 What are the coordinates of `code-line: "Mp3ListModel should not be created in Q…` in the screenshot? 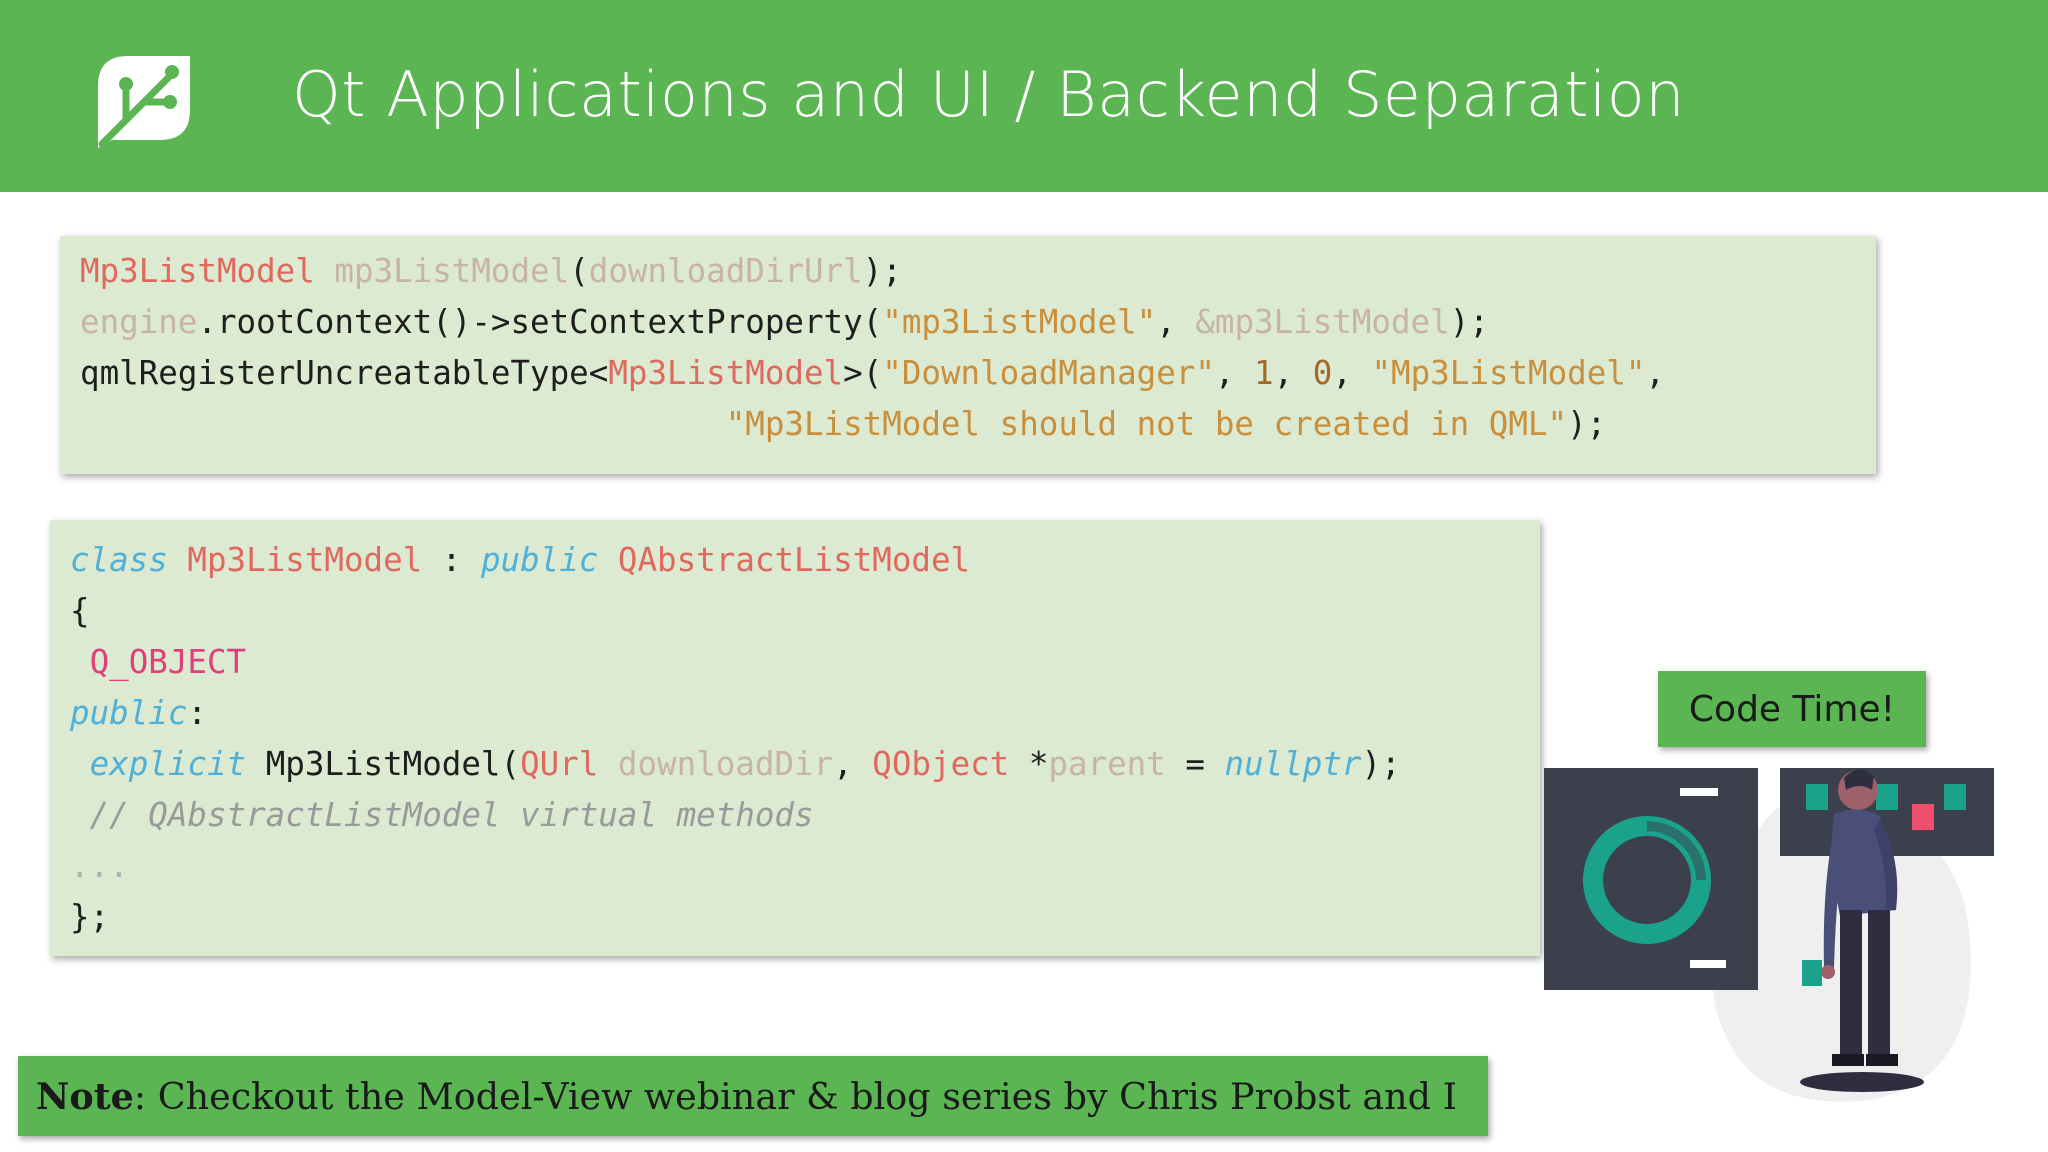 It's located at (843, 424).